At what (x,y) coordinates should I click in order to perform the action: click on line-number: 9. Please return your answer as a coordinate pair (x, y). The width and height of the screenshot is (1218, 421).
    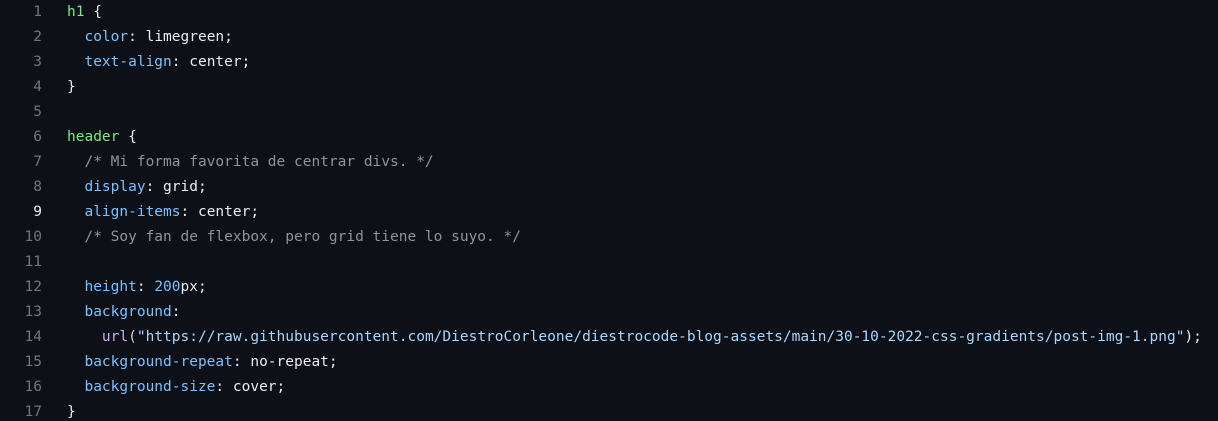
    Looking at the image, I should click on (37, 212).